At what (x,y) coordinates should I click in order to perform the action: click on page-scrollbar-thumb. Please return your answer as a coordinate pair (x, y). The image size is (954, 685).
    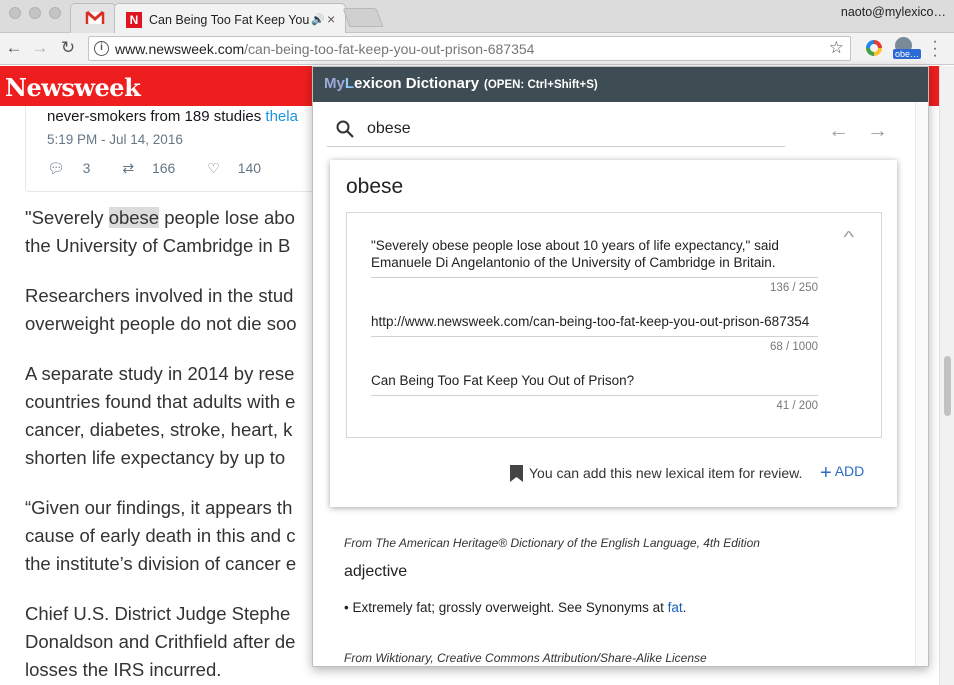
    Looking at the image, I should click on (947, 386).